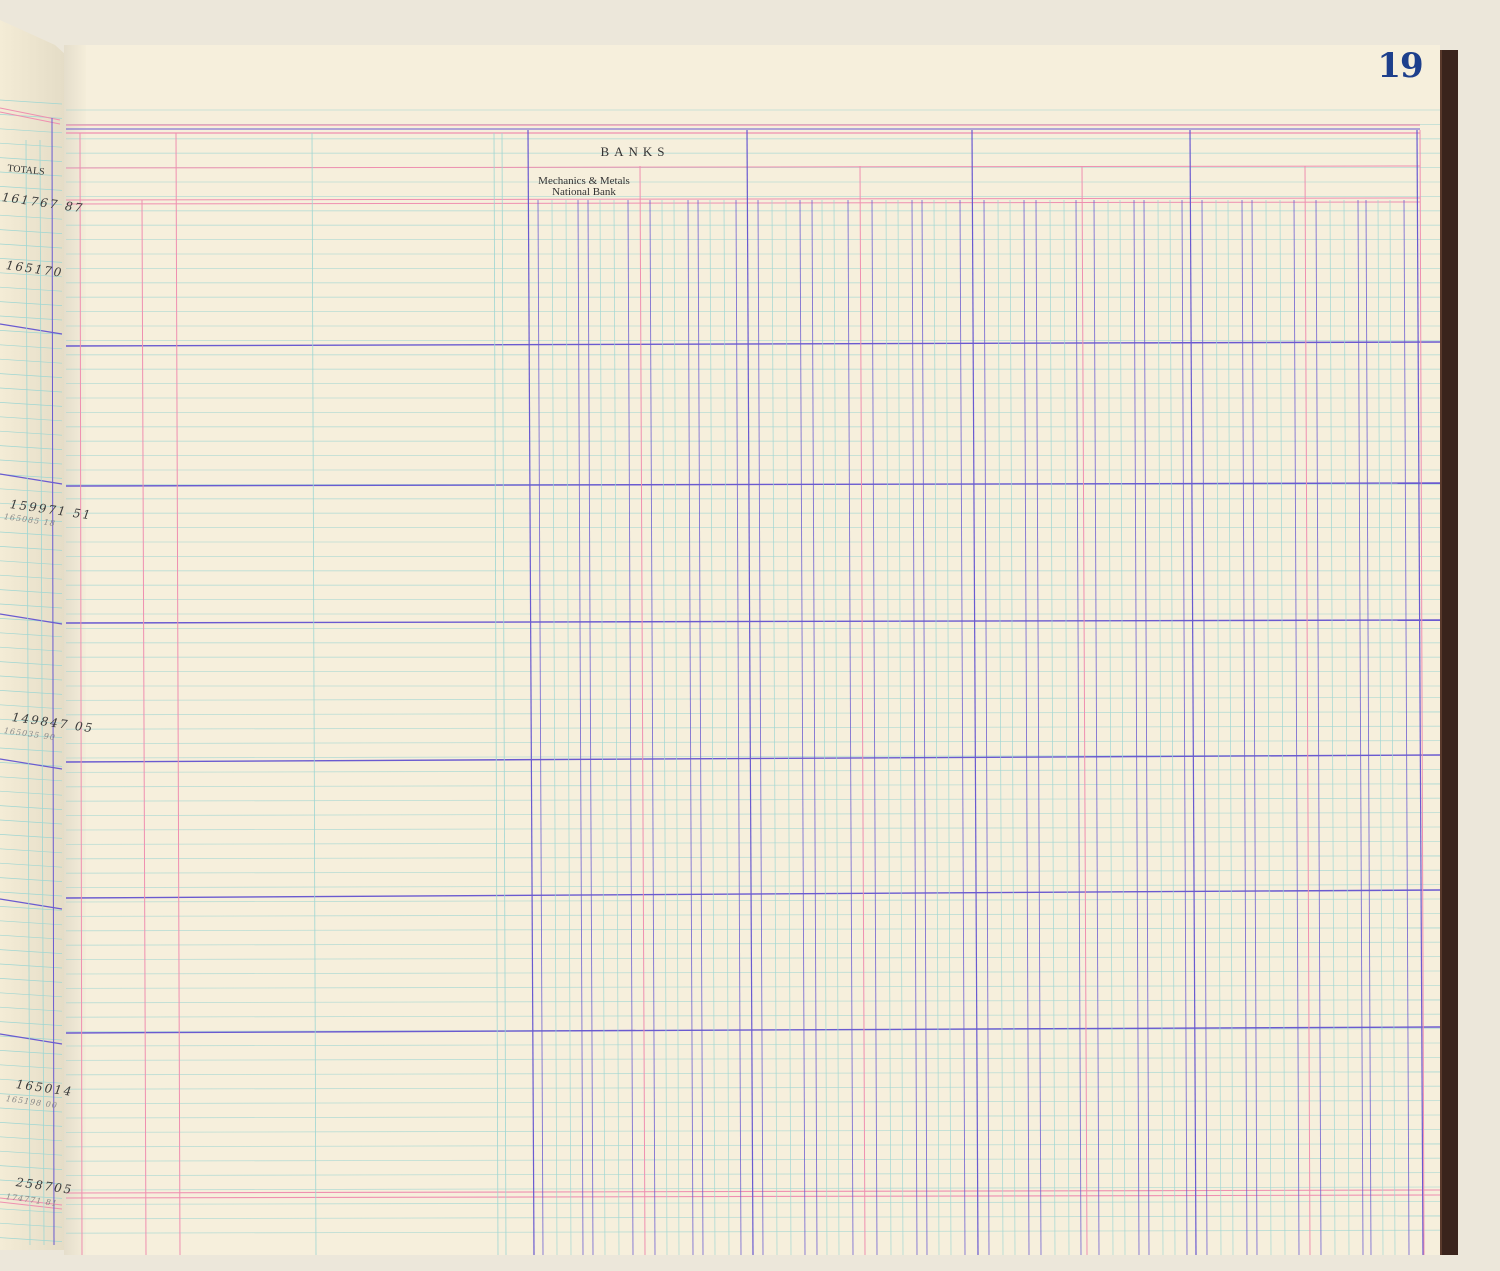 The width and height of the screenshot is (1500, 1271). I want to click on section-heading: BANKS, so click(635, 151).